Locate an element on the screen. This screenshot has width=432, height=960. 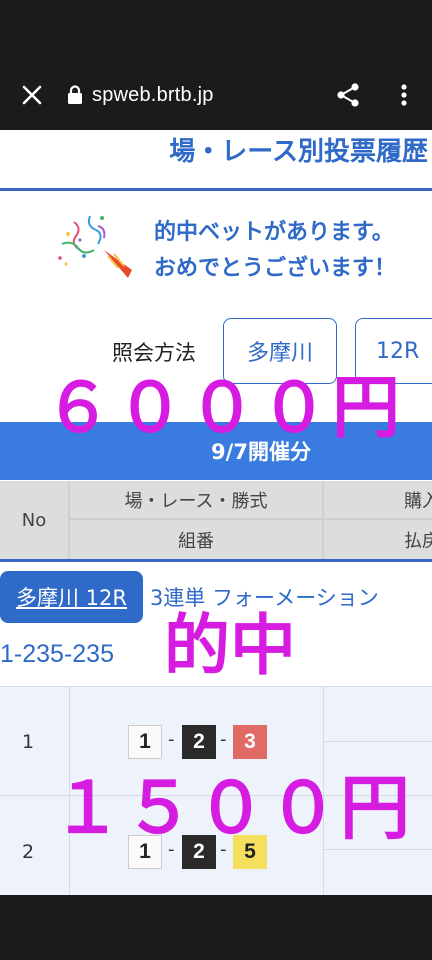
row-number: 1 is located at coordinates (28, 742).